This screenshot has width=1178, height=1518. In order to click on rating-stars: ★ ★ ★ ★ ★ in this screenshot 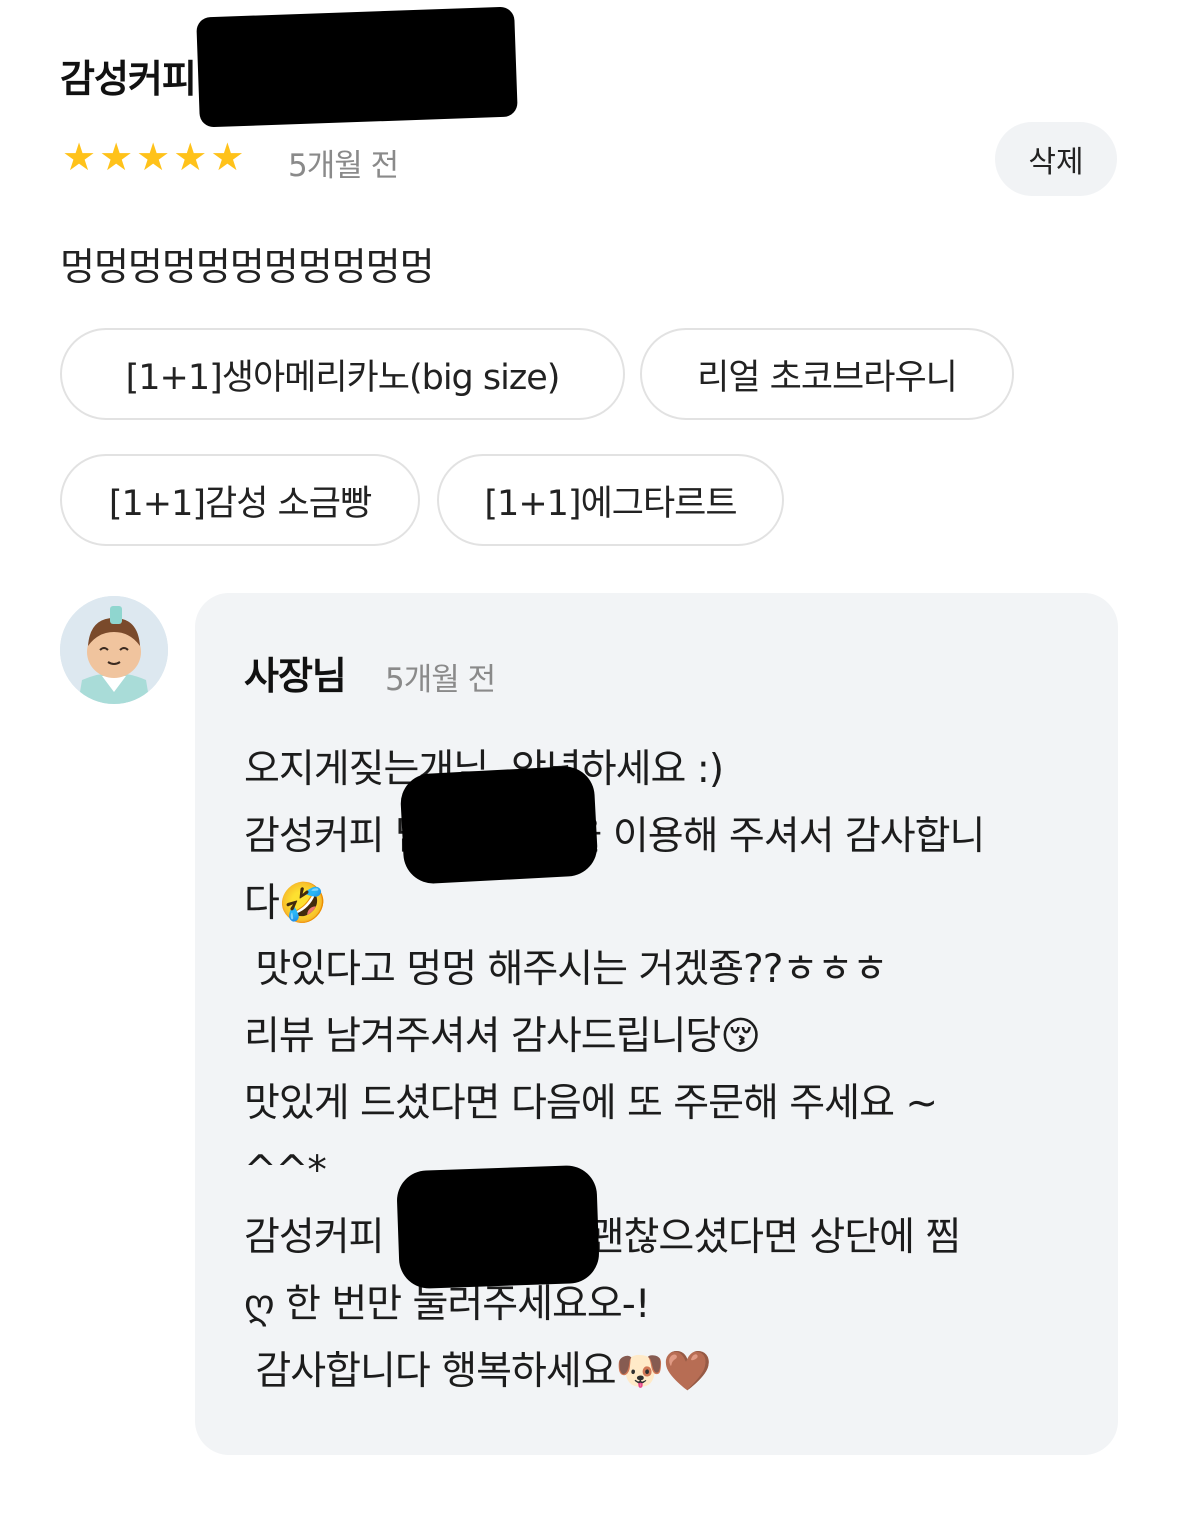, I will do `click(153, 157)`.